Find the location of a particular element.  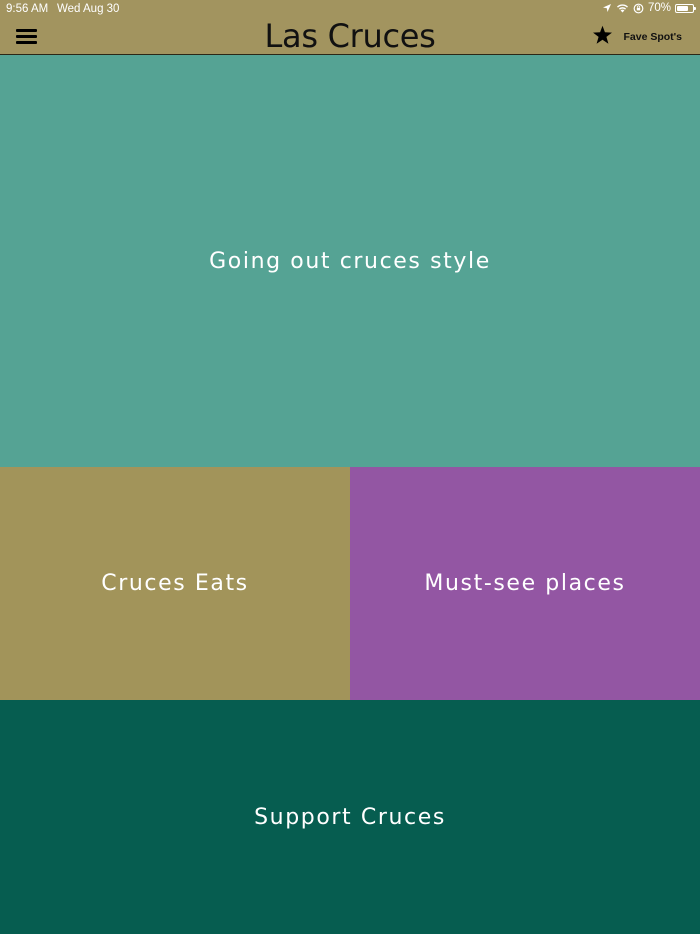

cruces-eats-tile: Cruces Eats is located at coordinates (175, 583).